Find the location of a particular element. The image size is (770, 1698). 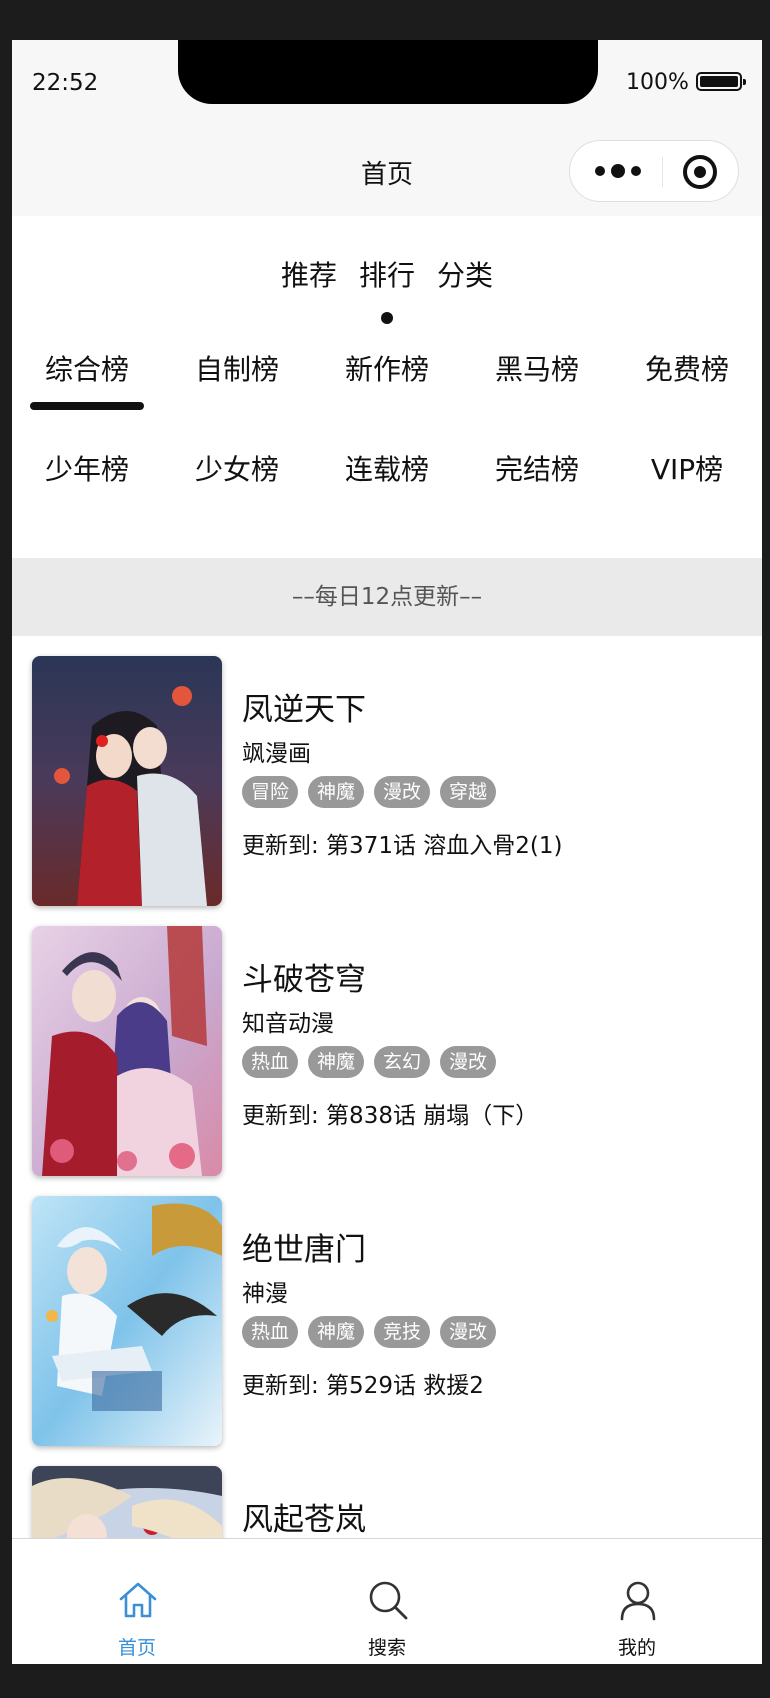

comic-author: 神漫 is located at coordinates (265, 1294).